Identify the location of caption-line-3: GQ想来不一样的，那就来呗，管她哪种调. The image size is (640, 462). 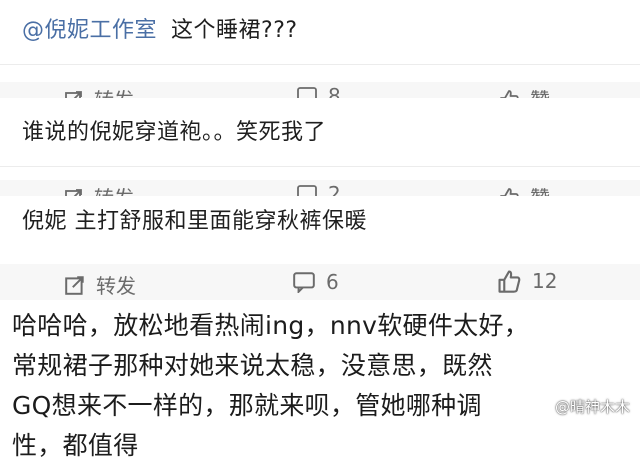
(247, 405).